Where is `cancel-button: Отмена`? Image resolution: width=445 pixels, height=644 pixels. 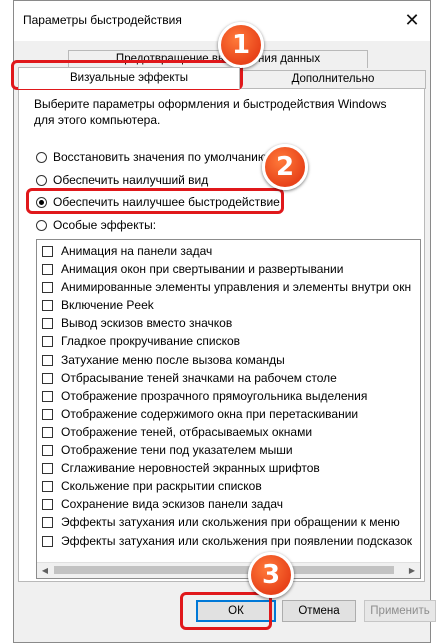
cancel-button: Отмена is located at coordinates (319, 611).